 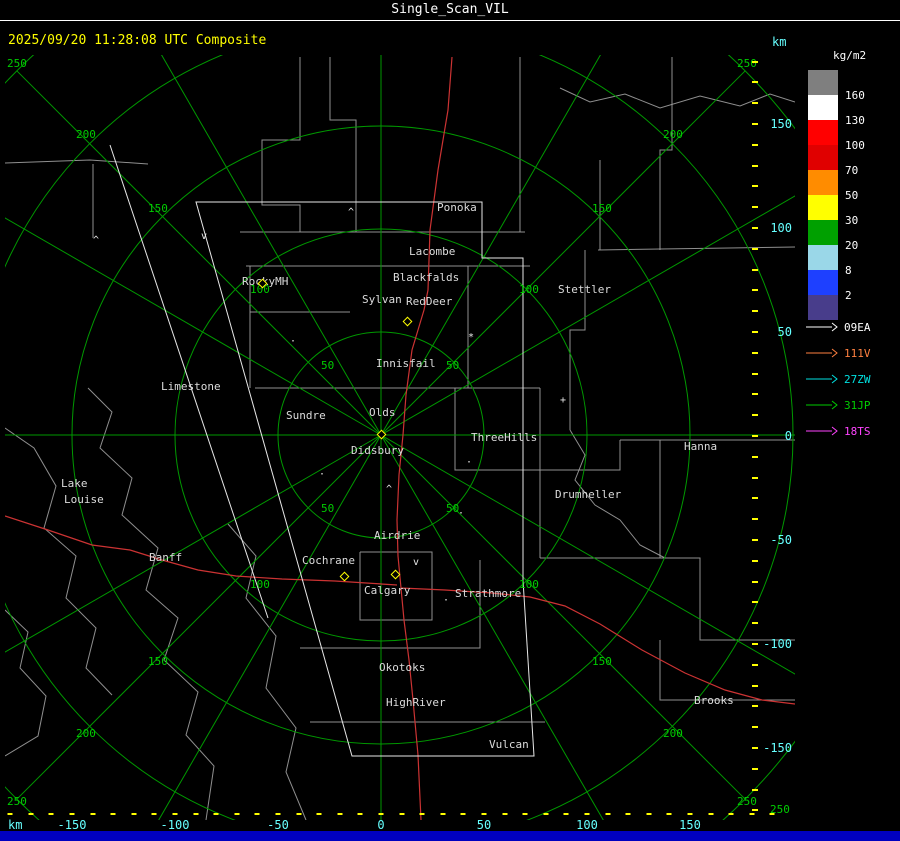 What do you see at coordinates (857, 353) in the screenshot?
I see `radar-id: 111V` at bounding box center [857, 353].